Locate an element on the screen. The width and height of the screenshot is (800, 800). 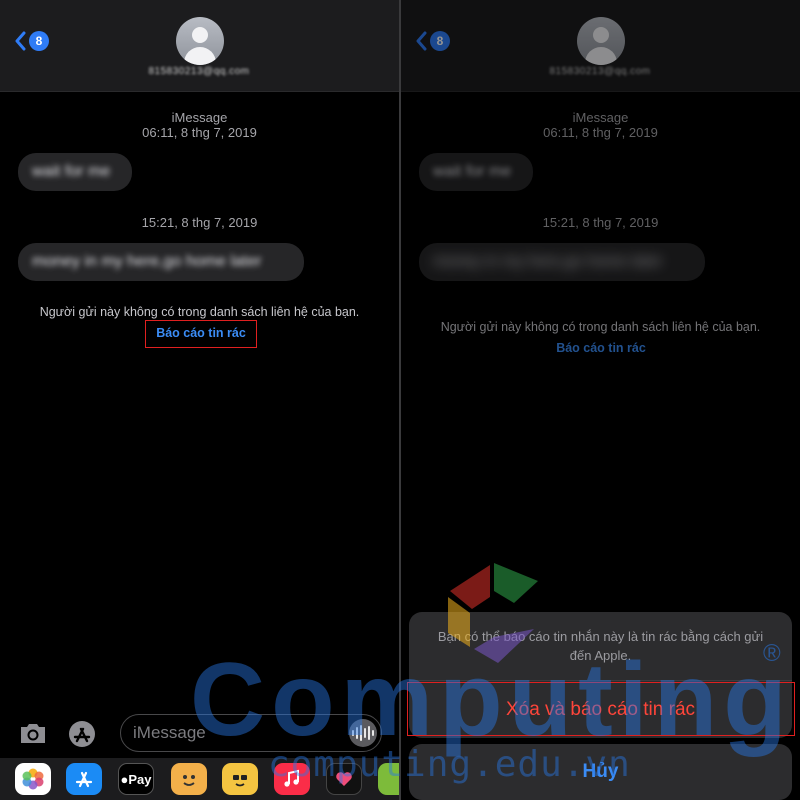
conversation-header: 8 815830213@qq.com is located at coordinates (199, 46).